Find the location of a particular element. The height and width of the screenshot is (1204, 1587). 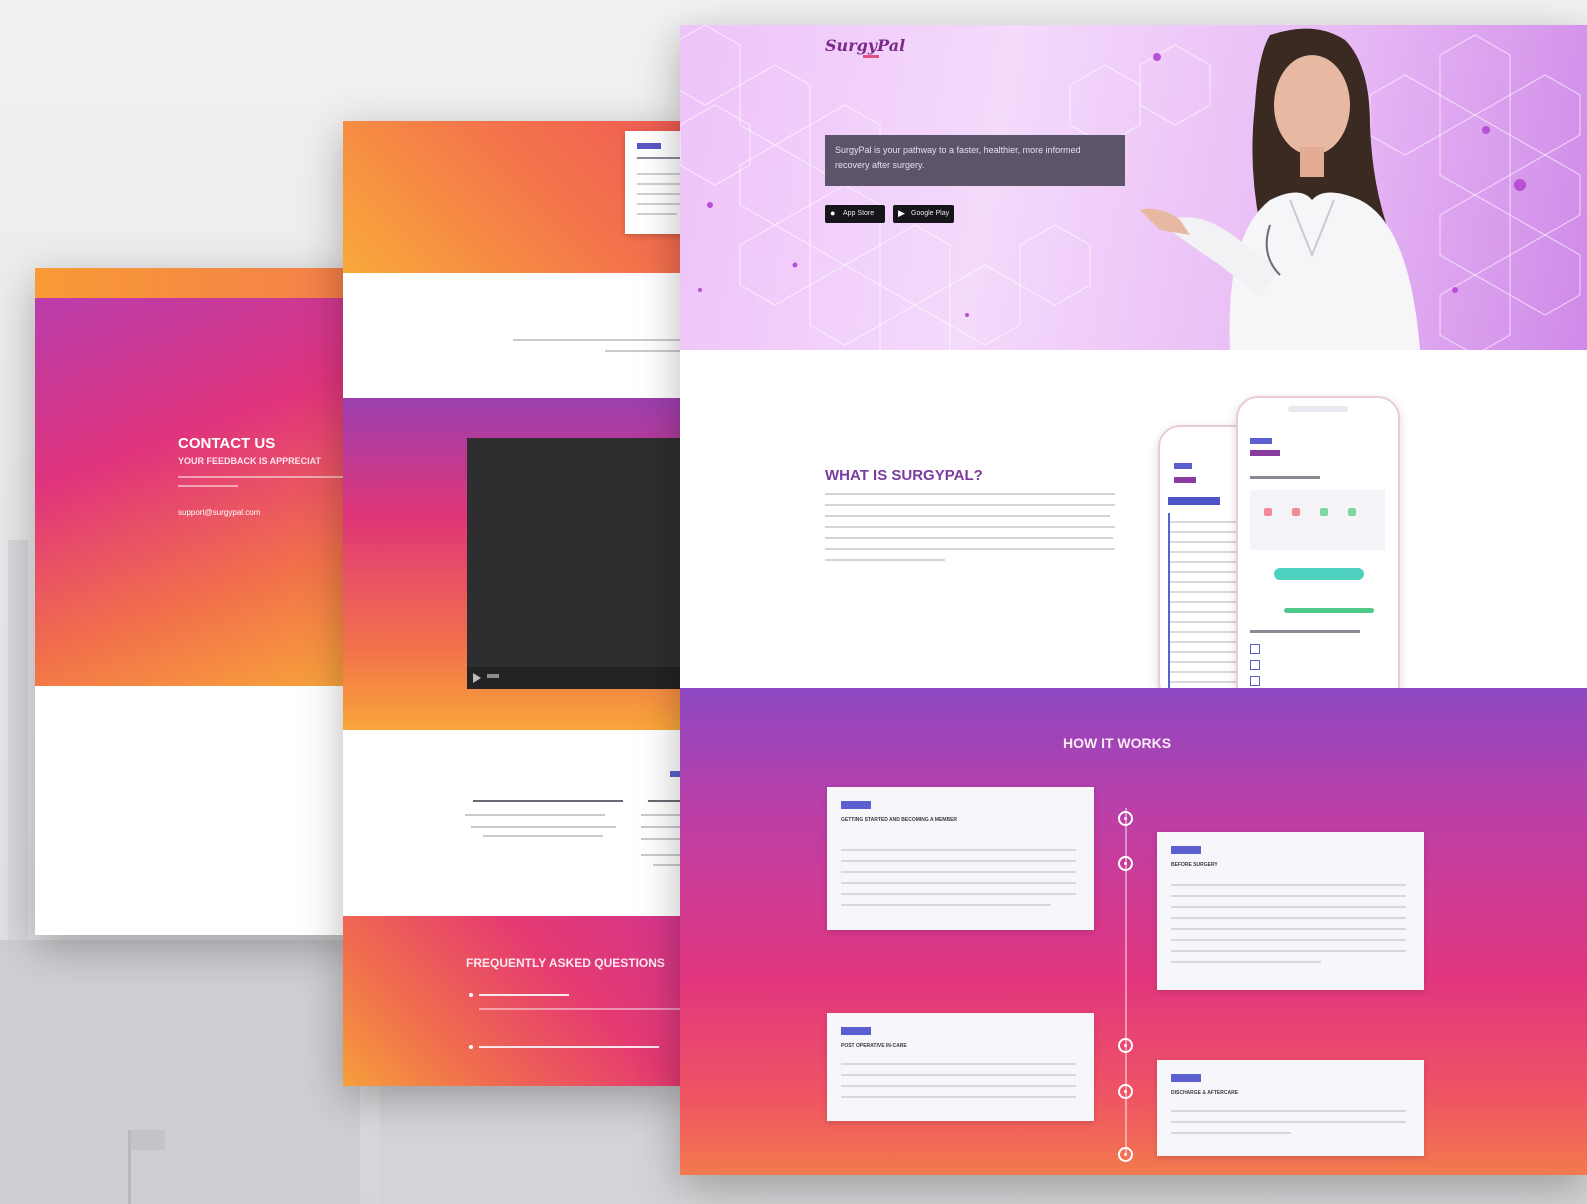

what-is-title: WHAT IS SURGYPAL? is located at coordinates (904, 475).